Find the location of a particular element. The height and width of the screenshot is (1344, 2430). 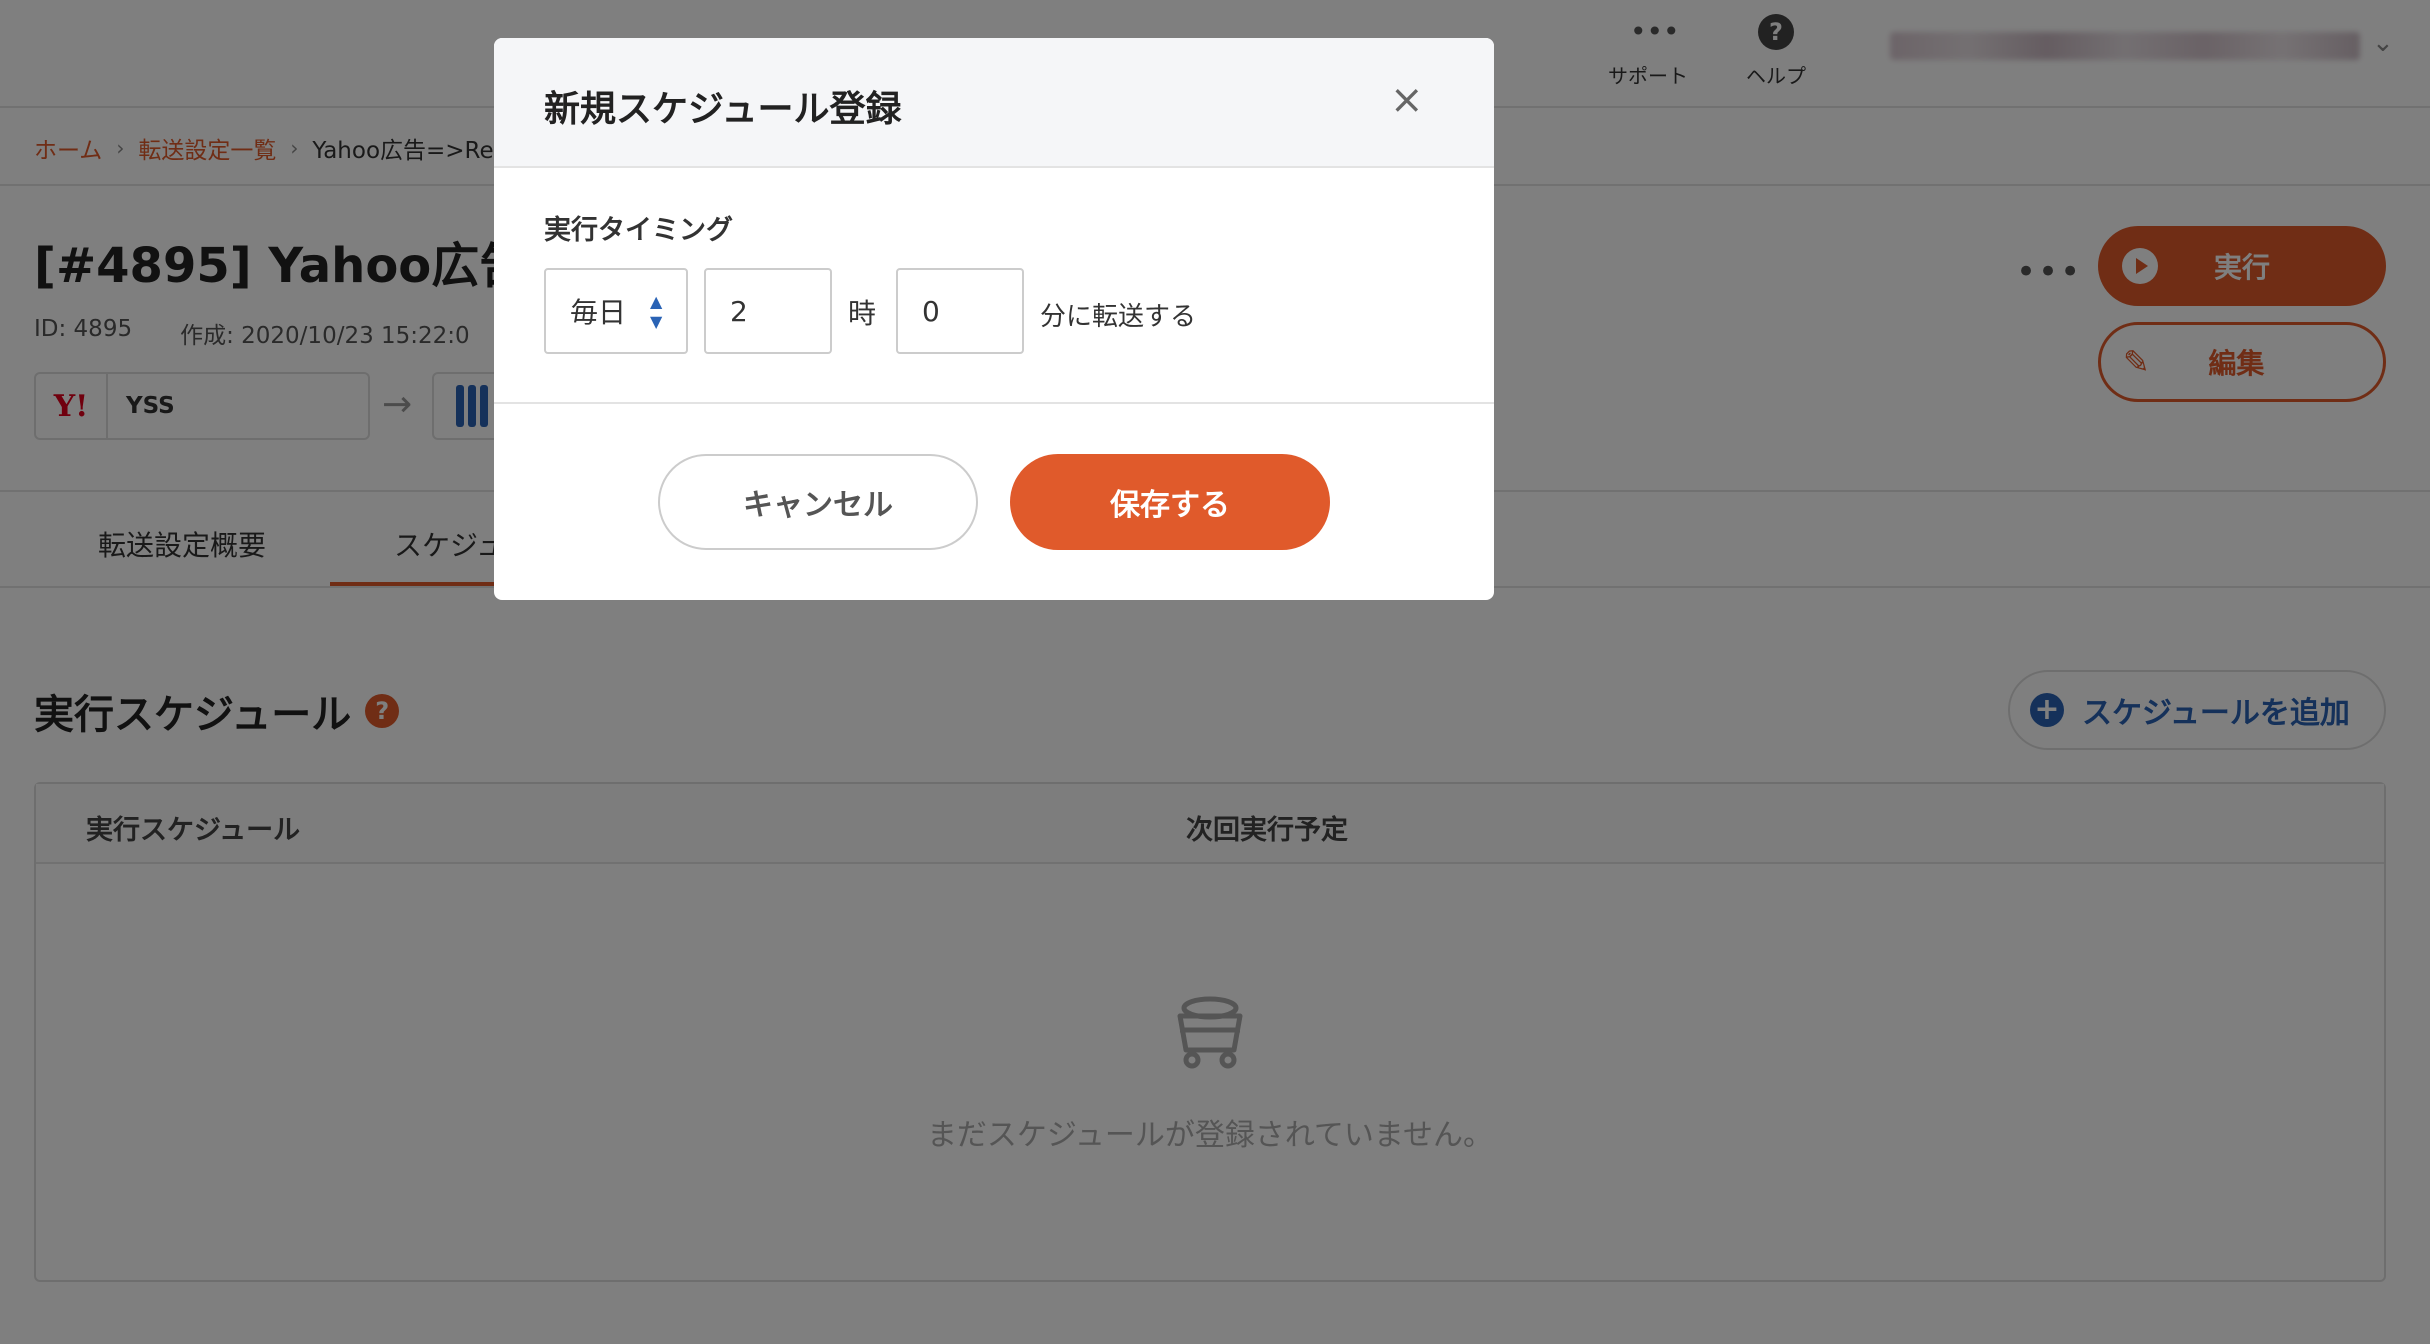

dialog-title: 新規スケジュール登録 is located at coordinates (723, 109).